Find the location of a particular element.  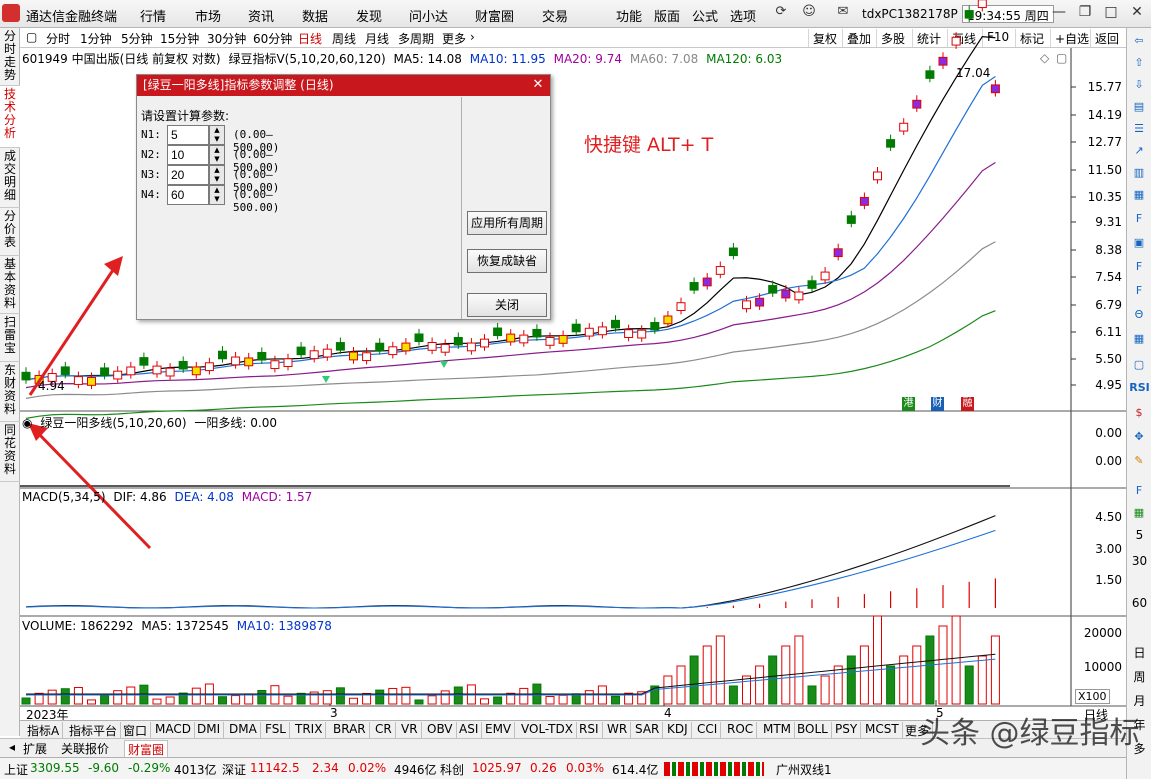

indicator-tab: EMV is located at coordinates (499, 730).